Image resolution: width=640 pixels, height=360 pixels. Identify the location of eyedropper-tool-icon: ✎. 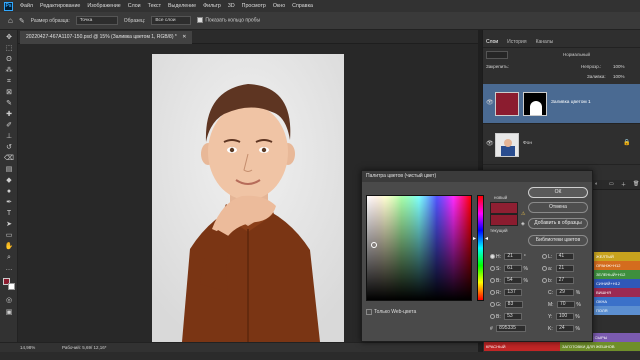
(22, 21).